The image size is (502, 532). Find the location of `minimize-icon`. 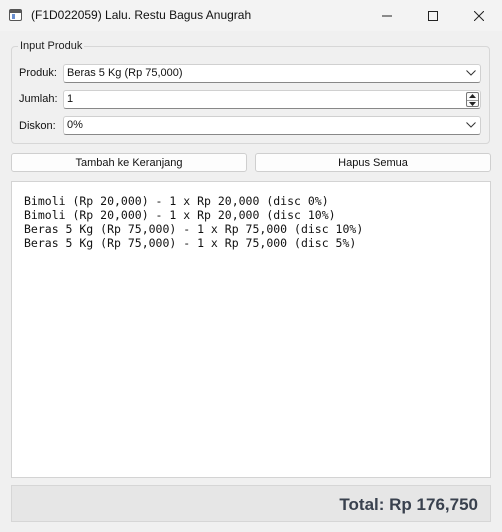

minimize-icon is located at coordinates (387, 15).